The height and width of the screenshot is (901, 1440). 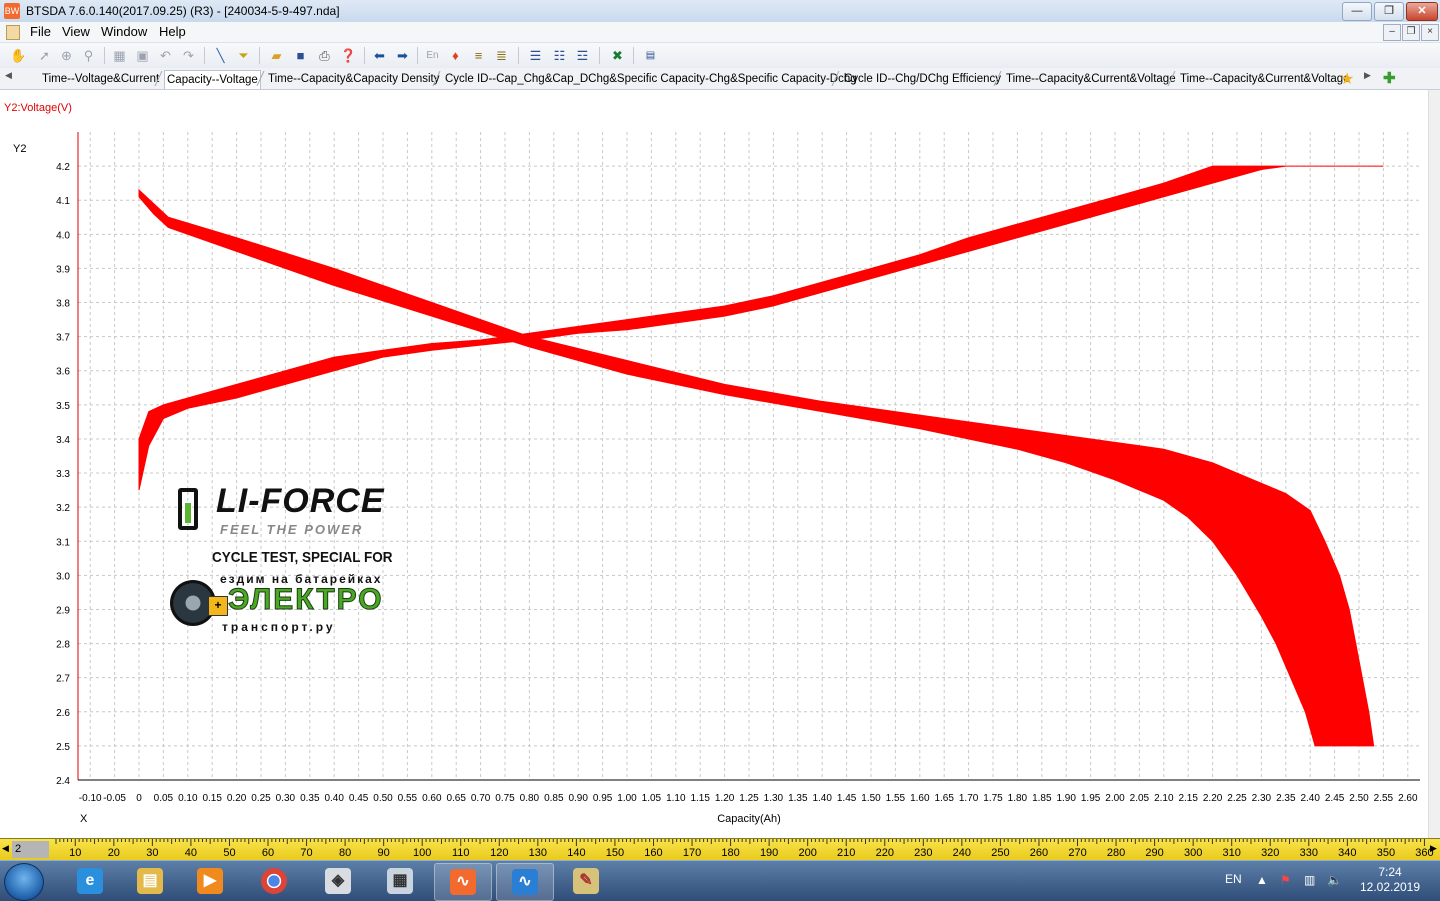 I want to click on y-tick-label: 3.5, so click(x=63, y=406).